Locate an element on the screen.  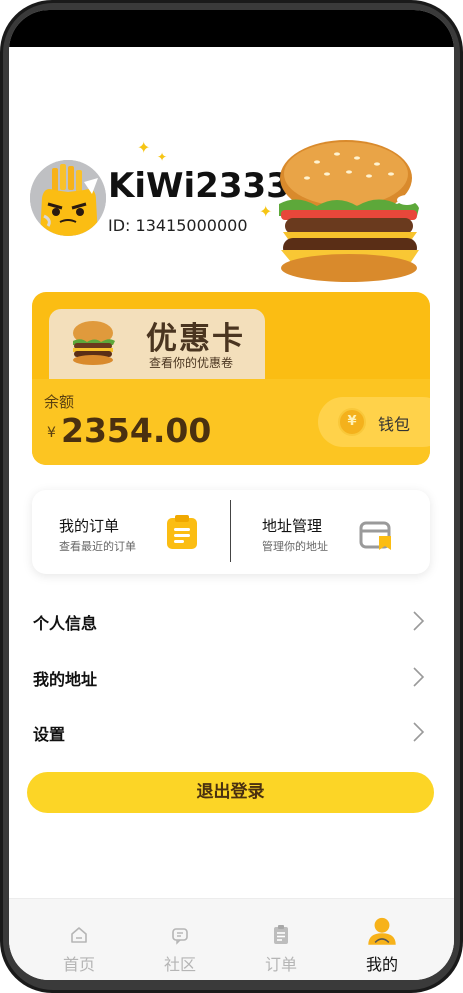
balance-panel: 余额 ¥ 2354.00 ¥ 钱包 is located at coordinates (231, 422).